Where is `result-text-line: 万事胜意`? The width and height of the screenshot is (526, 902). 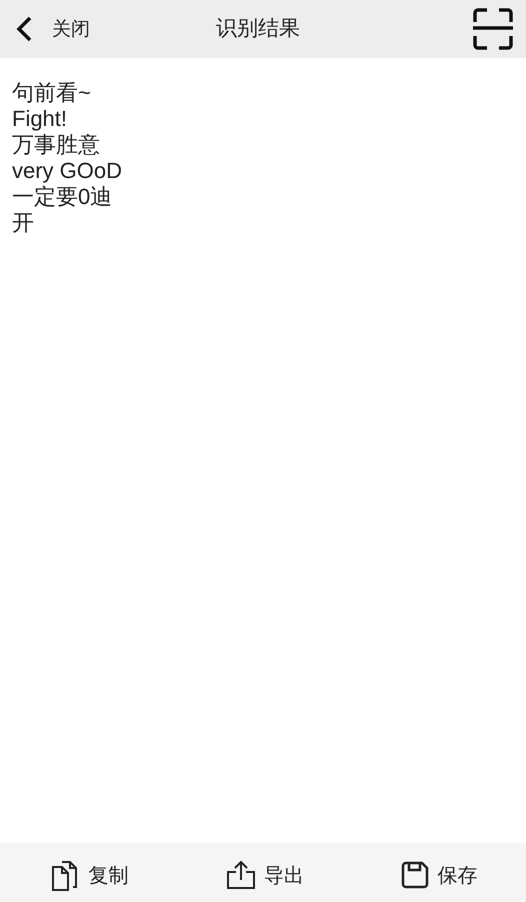 result-text-line: 万事胜意 is located at coordinates (56, 145).